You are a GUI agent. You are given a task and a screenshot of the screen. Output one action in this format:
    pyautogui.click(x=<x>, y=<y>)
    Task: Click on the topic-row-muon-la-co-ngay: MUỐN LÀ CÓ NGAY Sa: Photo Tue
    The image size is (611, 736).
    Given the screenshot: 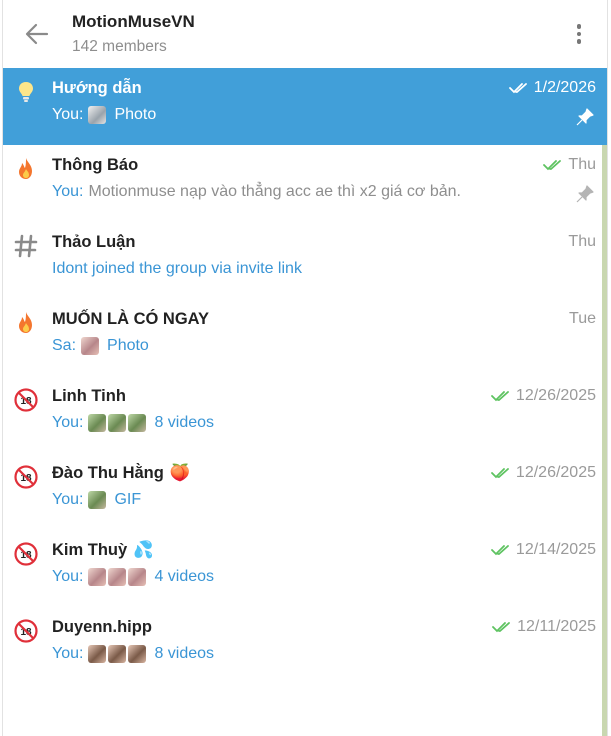 What is the action you would take?
    pyautogui.click(x=305, y=337)
    